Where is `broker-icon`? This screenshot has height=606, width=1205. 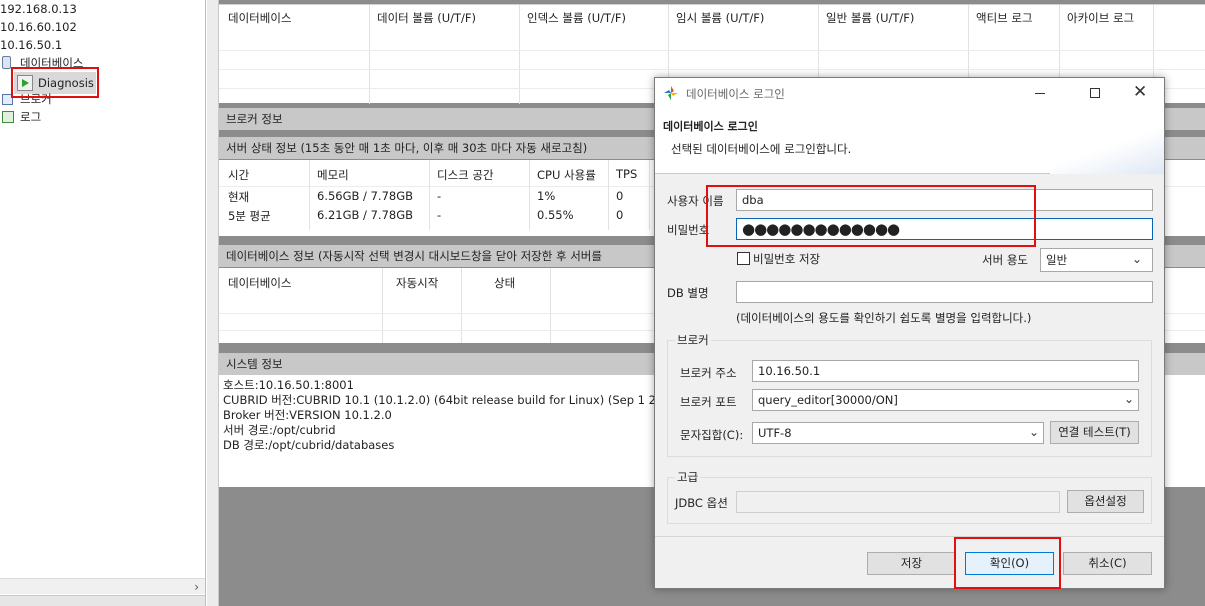 broker-icon is located at coordinates (7, 99).